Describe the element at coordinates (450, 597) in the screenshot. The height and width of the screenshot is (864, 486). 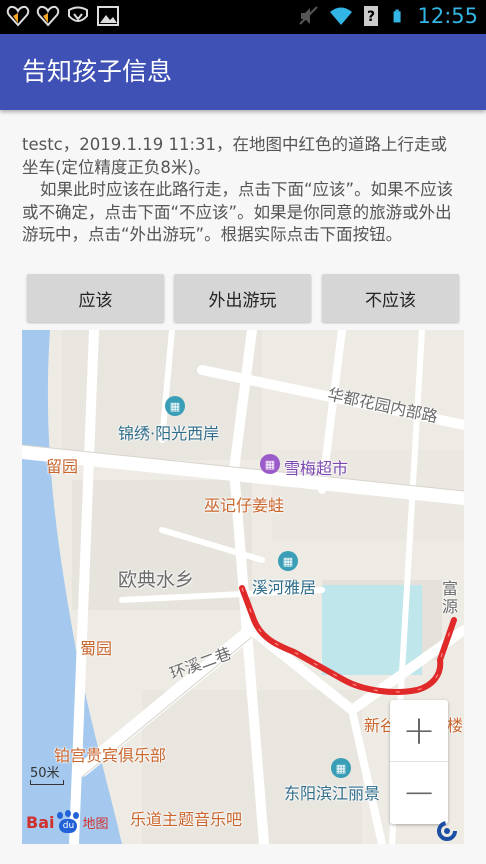
I see `map-label: 富源` at that location.